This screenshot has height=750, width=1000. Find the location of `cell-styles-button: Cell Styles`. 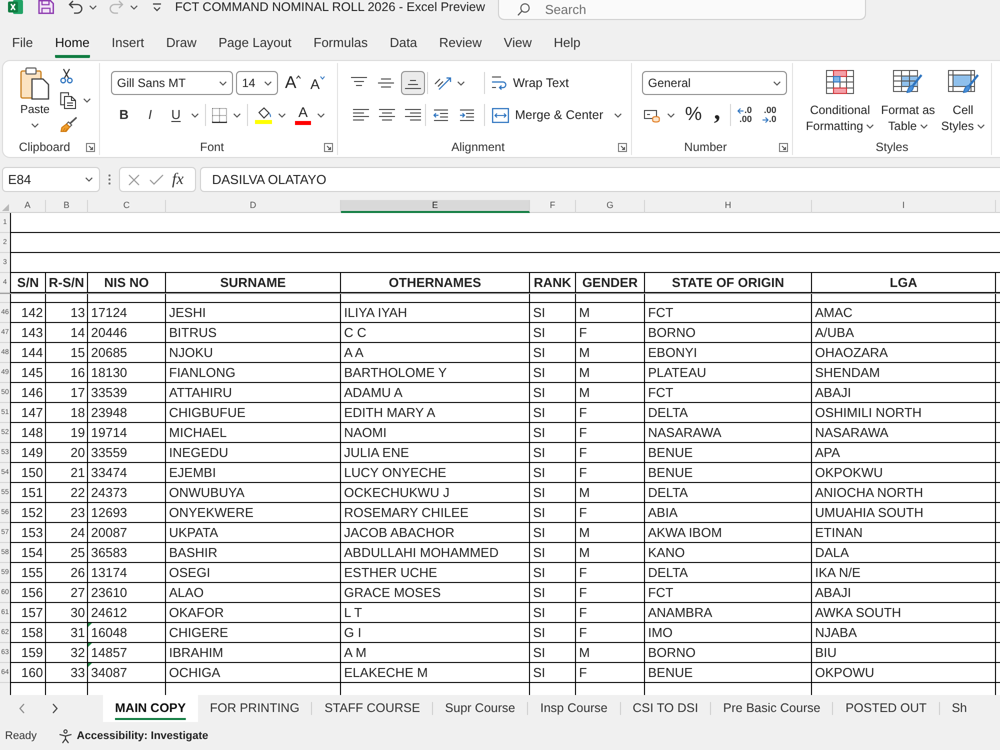

cell-styles-button: Cell Styles is located at coordinates (963, 98).